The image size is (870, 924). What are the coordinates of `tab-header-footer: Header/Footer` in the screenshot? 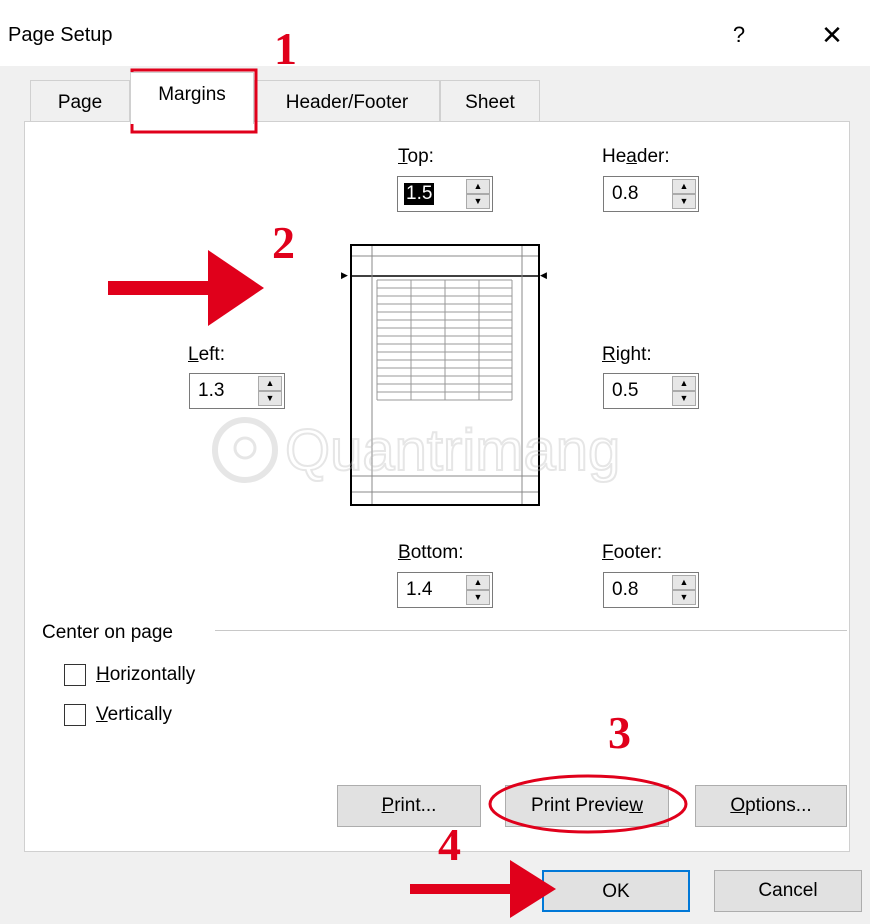 It's located at (347, 101).